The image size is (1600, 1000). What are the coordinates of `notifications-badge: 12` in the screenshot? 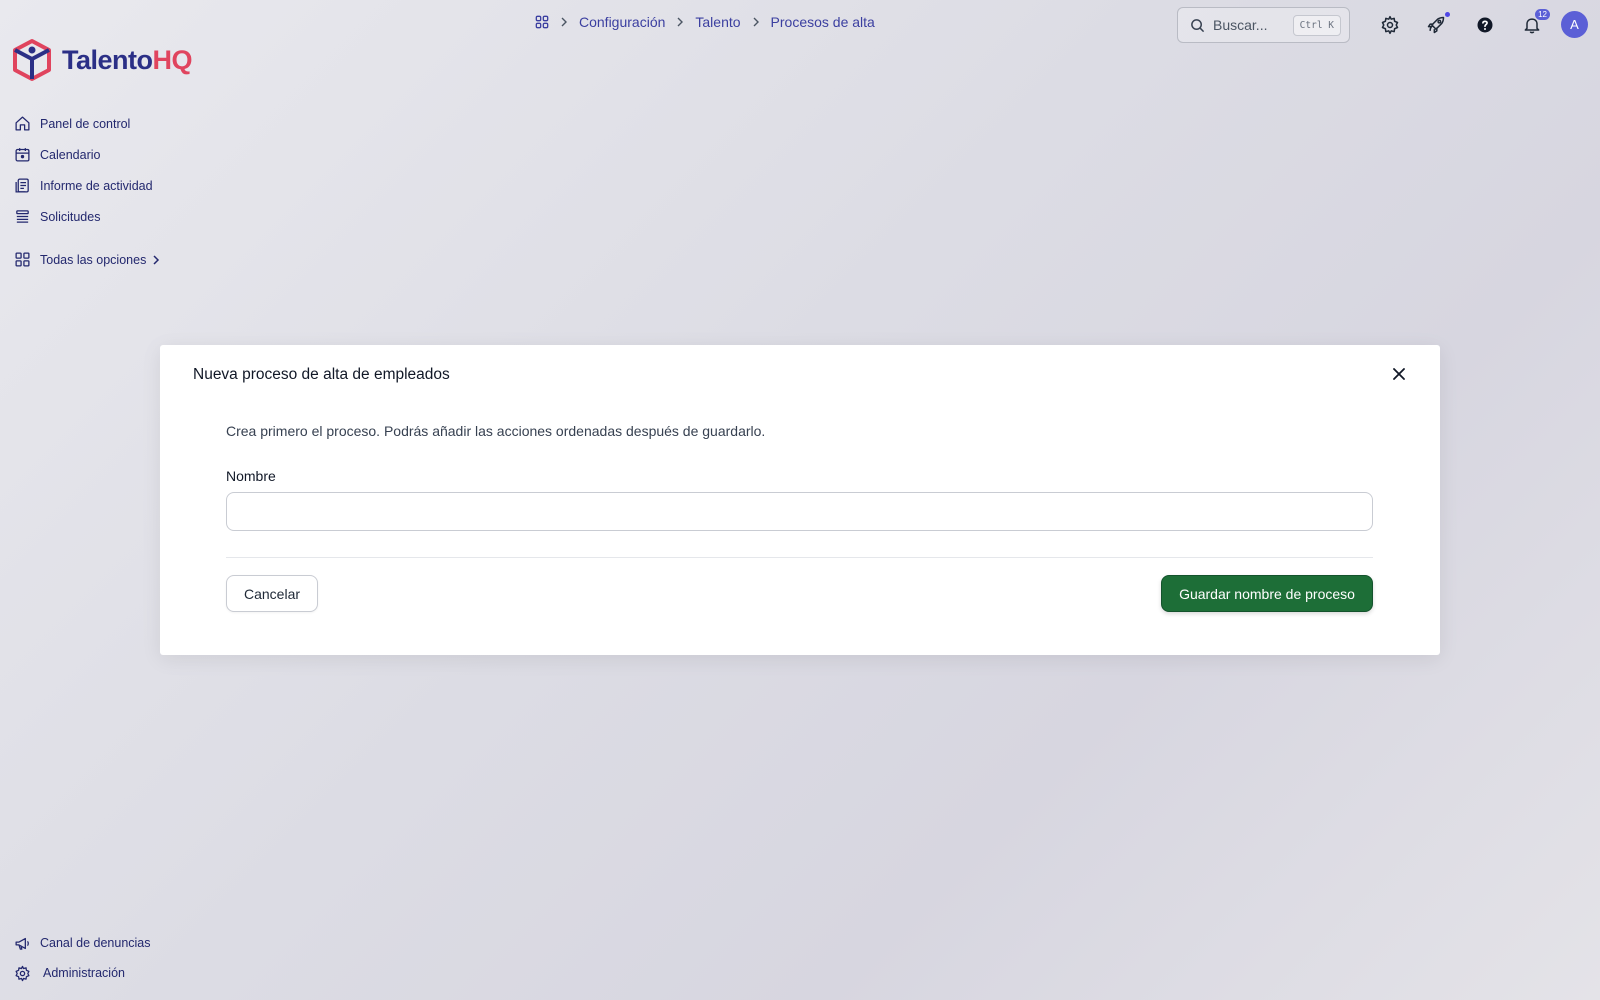 It's located at (1542, 14).